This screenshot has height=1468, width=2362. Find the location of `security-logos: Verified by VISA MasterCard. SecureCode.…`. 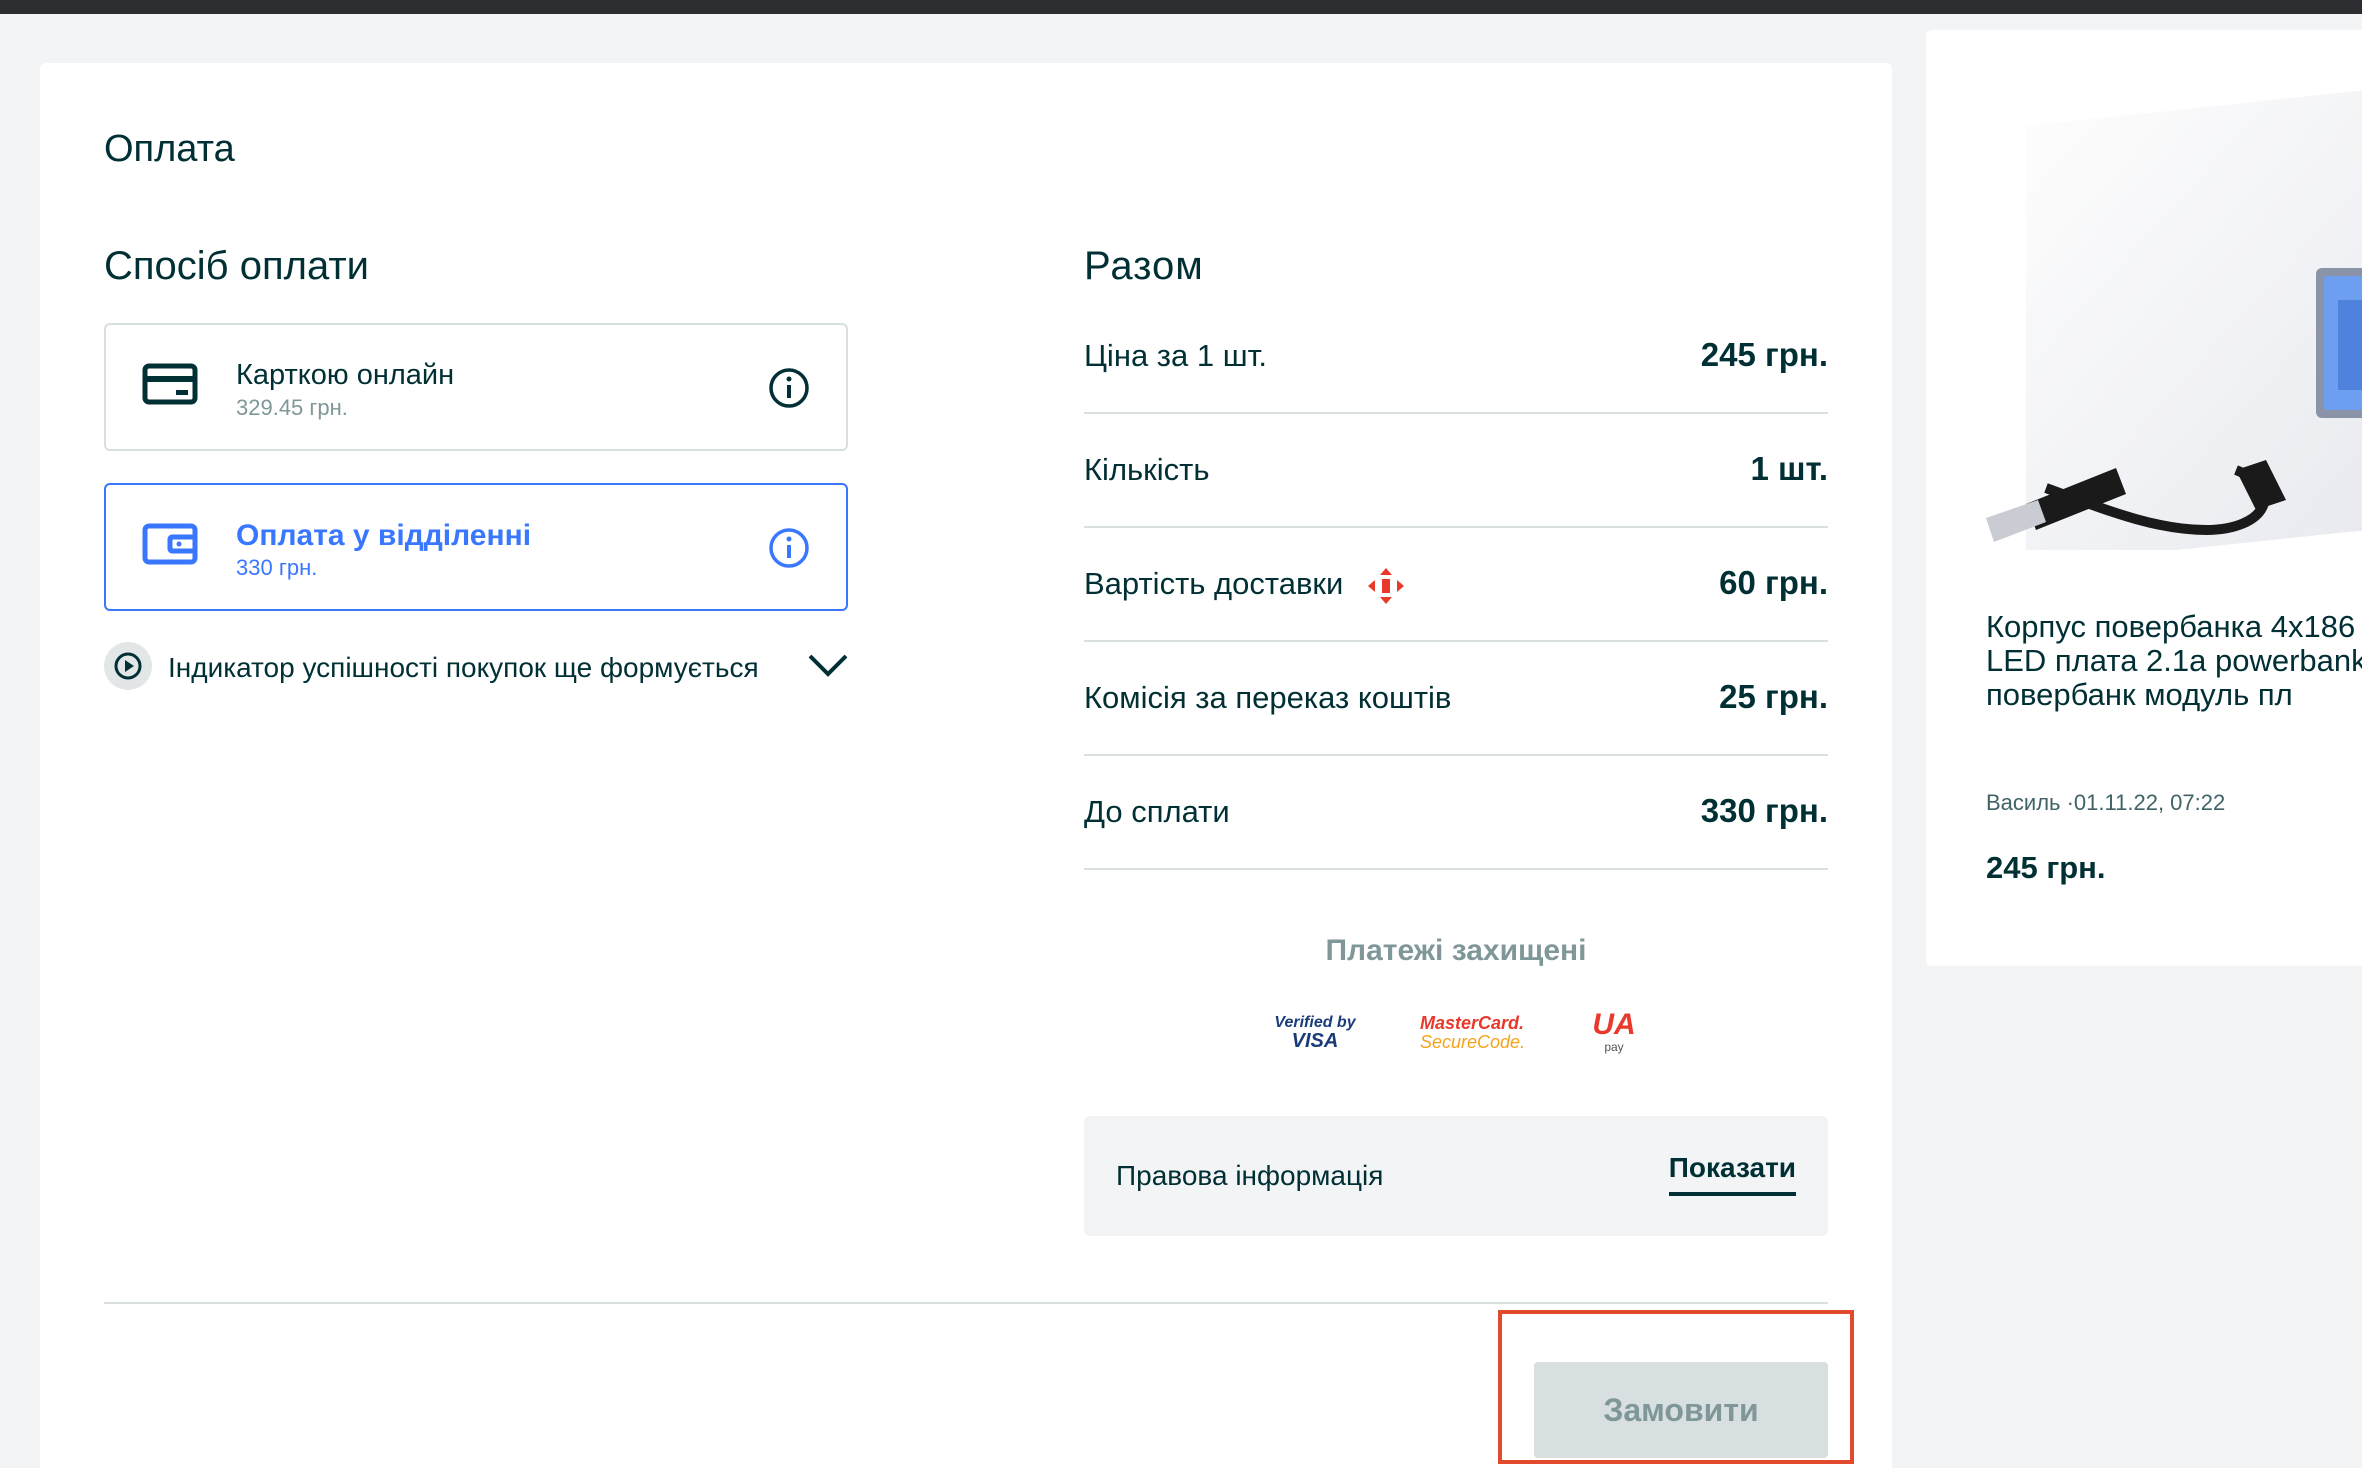

security-logos: Verified by VISA MasterCard. SecureCode.… is located at coordinates (1460, 1035).